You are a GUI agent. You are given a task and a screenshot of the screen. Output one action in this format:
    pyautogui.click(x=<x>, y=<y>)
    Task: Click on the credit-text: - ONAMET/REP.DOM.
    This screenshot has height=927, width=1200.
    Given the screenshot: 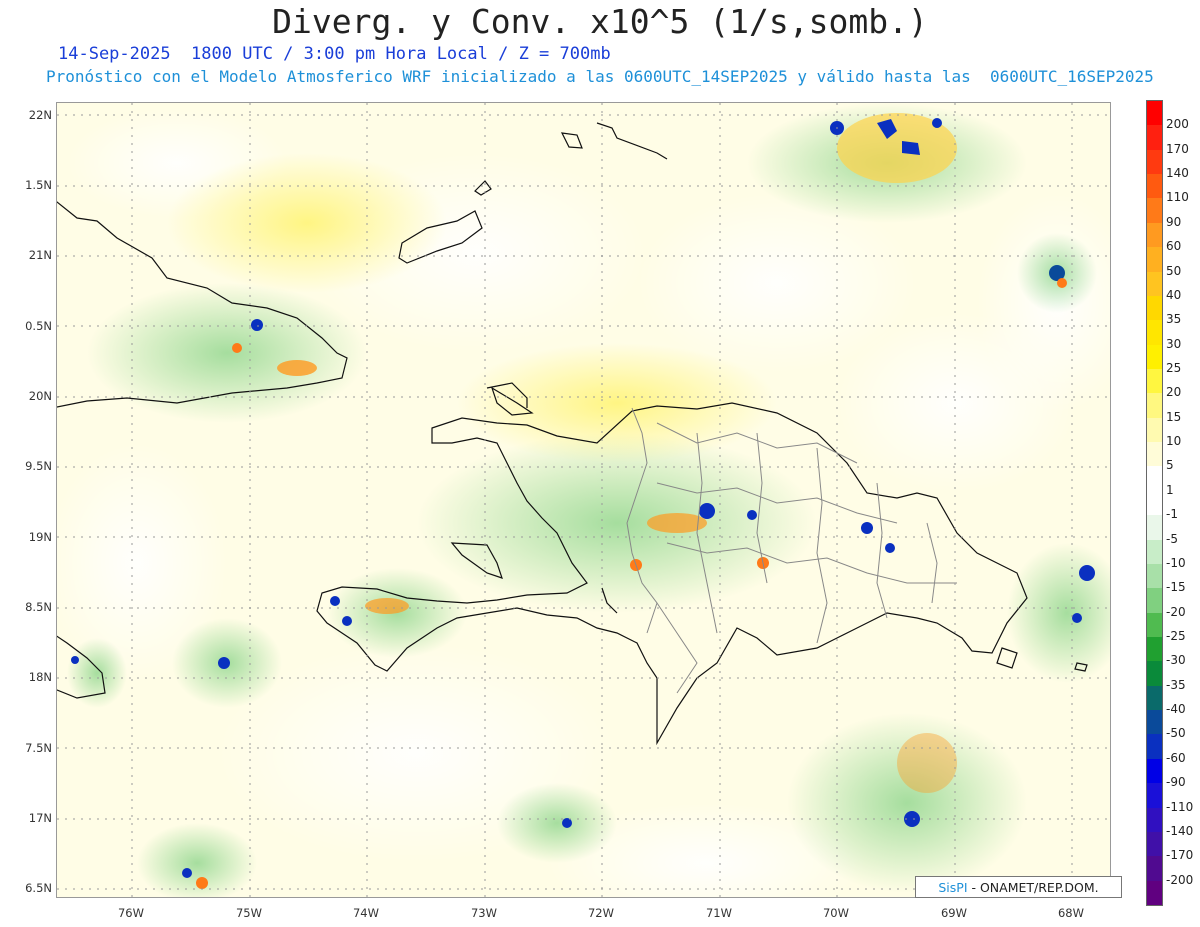 What is the action you would take?
    pyautogui.click(x=1033, y=887)
    